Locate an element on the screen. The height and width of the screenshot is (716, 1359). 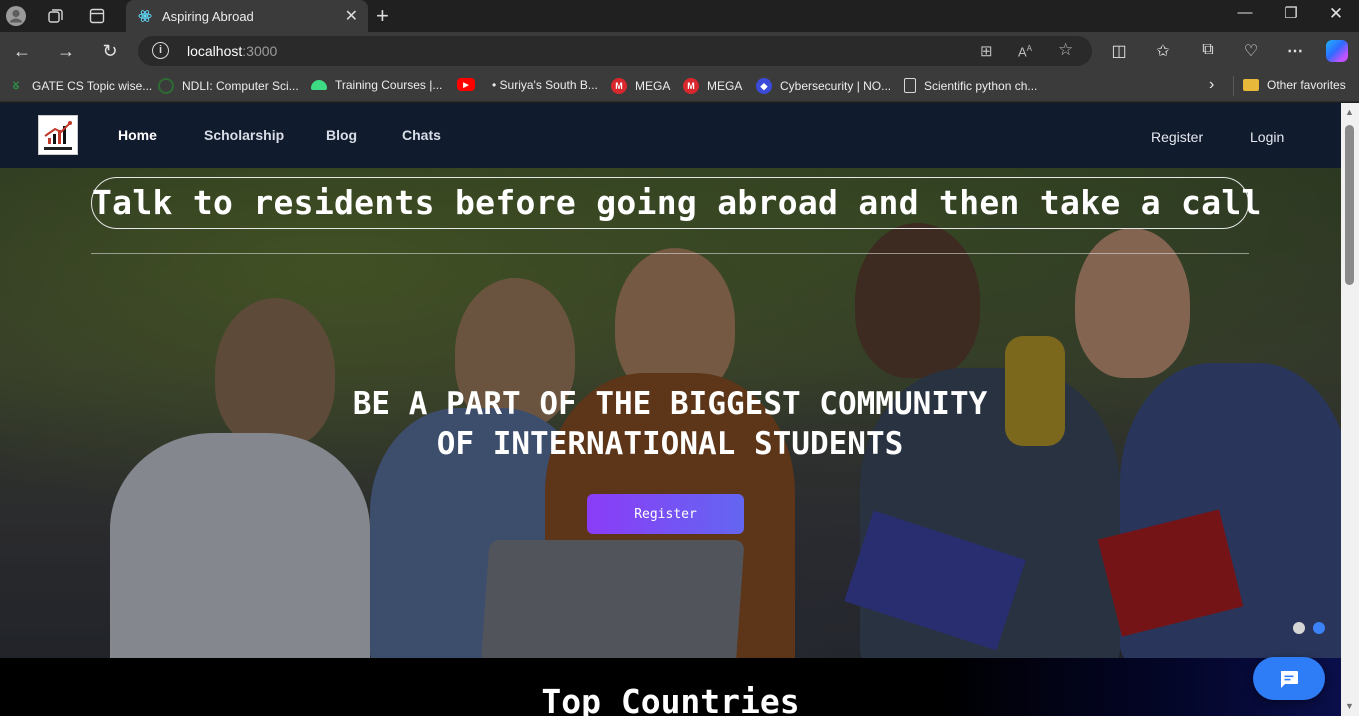
android-icon is located at coordinates (319, 85).